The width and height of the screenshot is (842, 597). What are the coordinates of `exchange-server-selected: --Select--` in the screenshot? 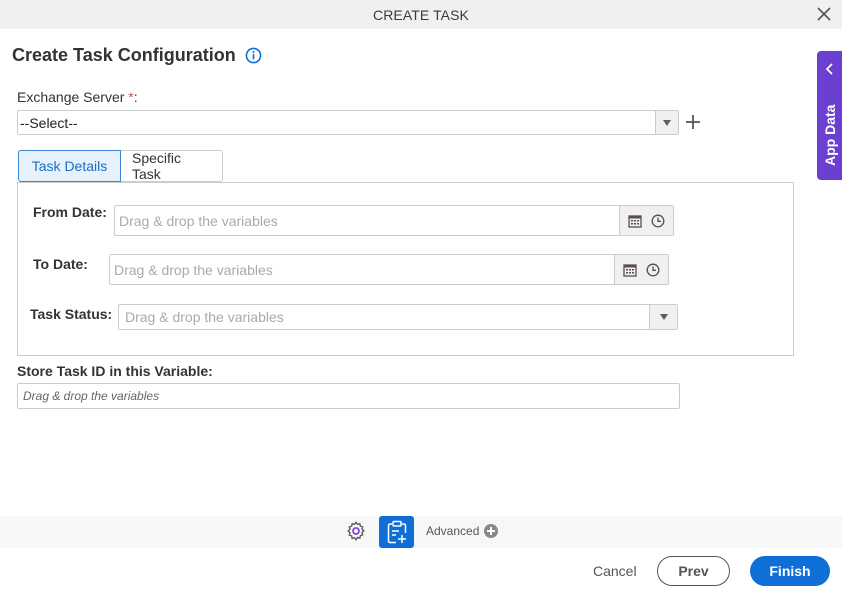 It's located at (49, 123).